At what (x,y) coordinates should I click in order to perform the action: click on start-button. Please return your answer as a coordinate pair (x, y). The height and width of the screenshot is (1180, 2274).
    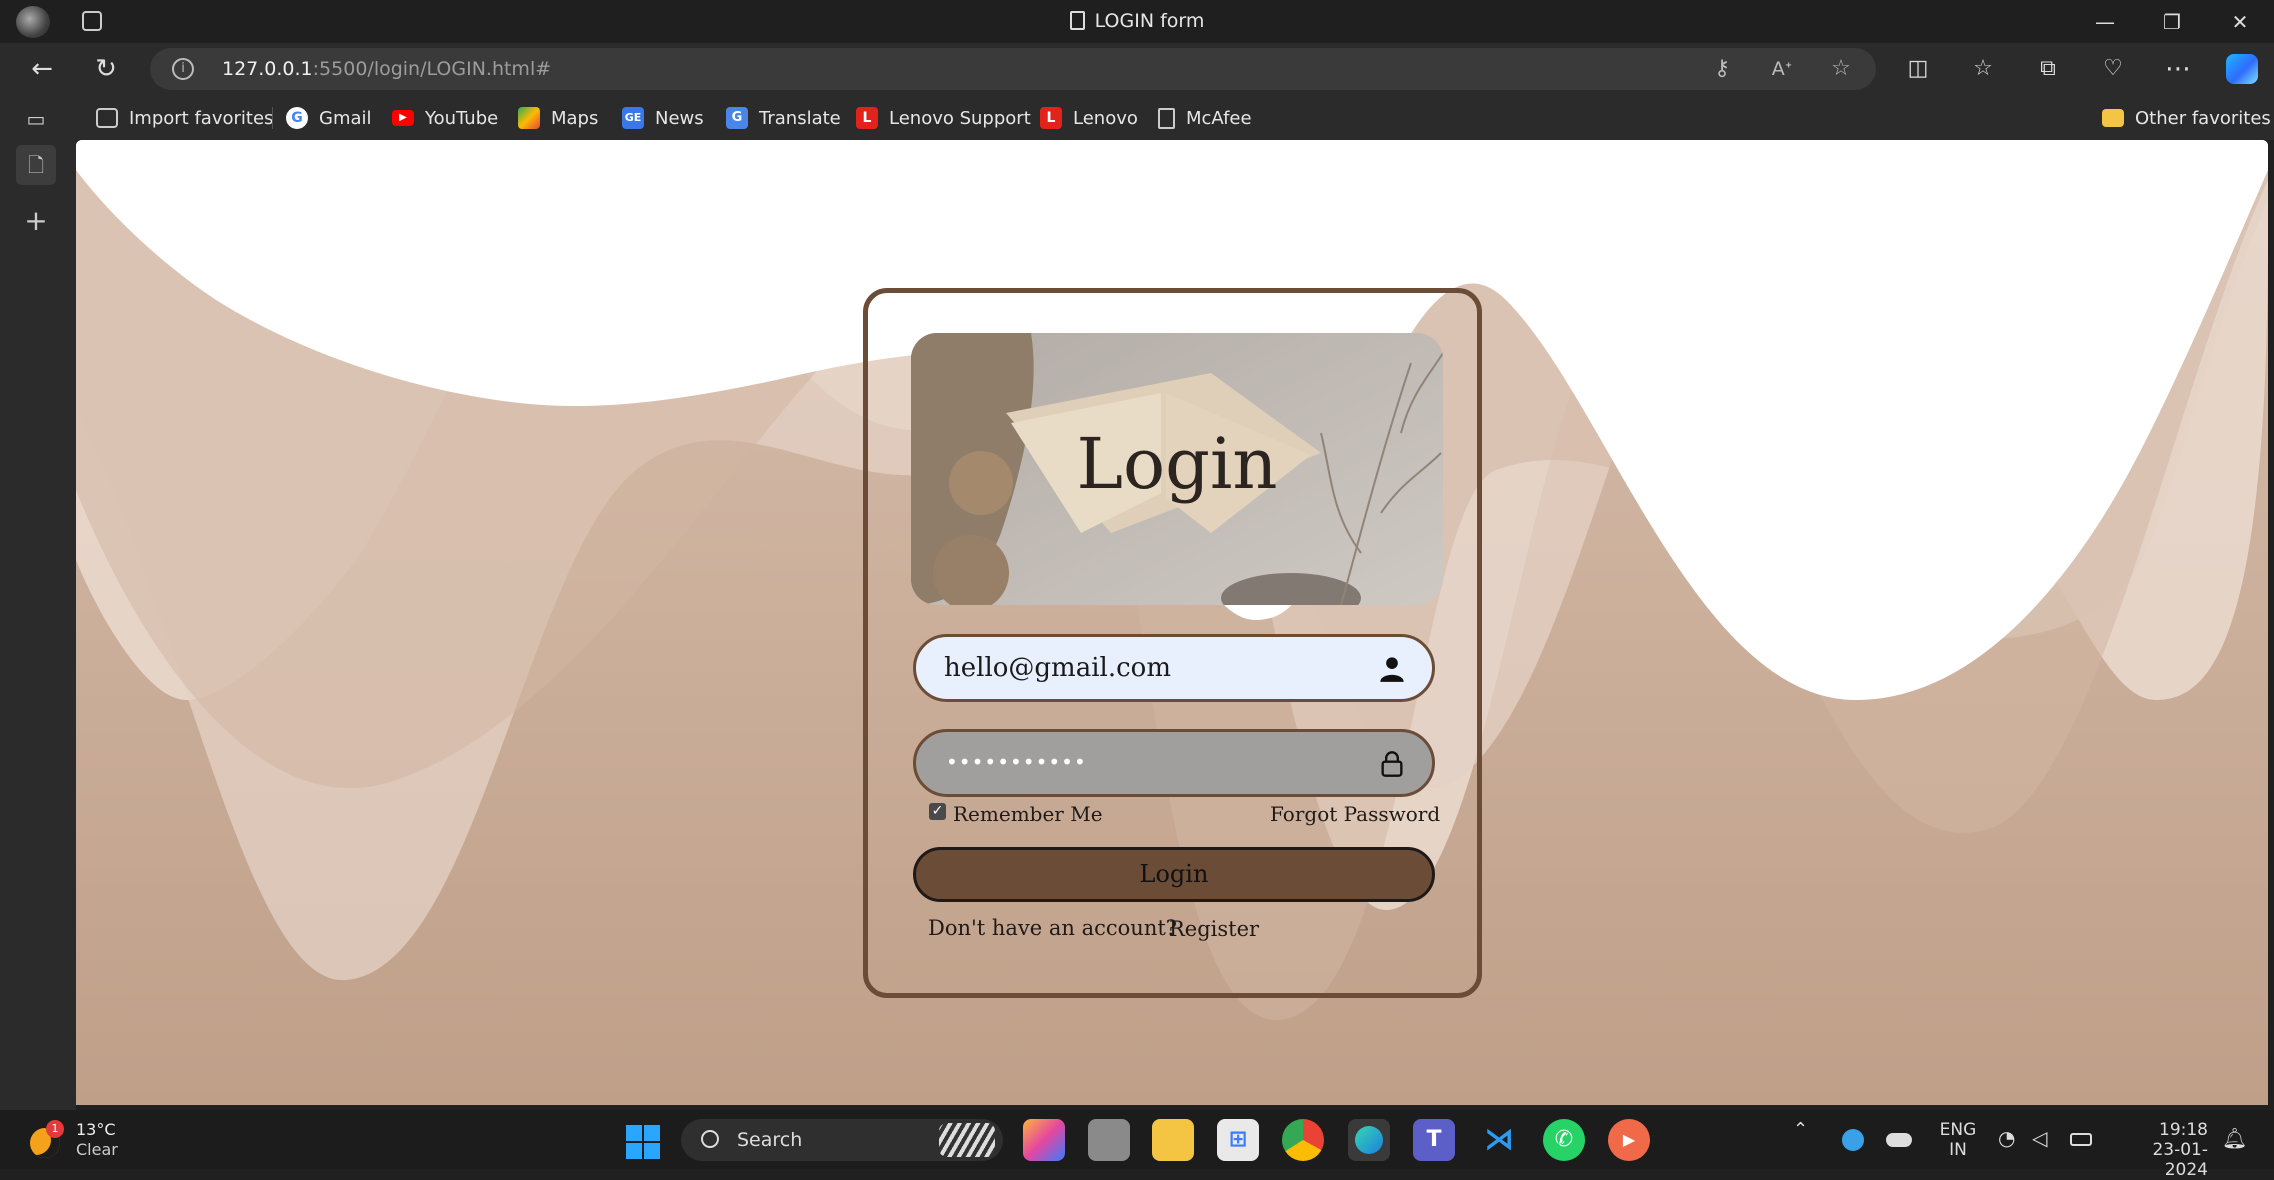
    Looking at the image, I should click on (643, 1142).